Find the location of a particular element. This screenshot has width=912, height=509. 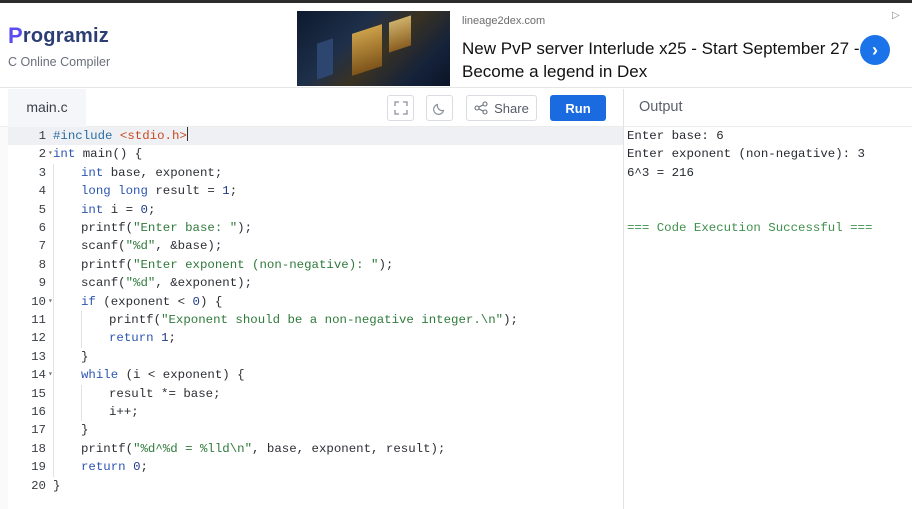

code-text: result *= base; is located at coordinates (165, 394).